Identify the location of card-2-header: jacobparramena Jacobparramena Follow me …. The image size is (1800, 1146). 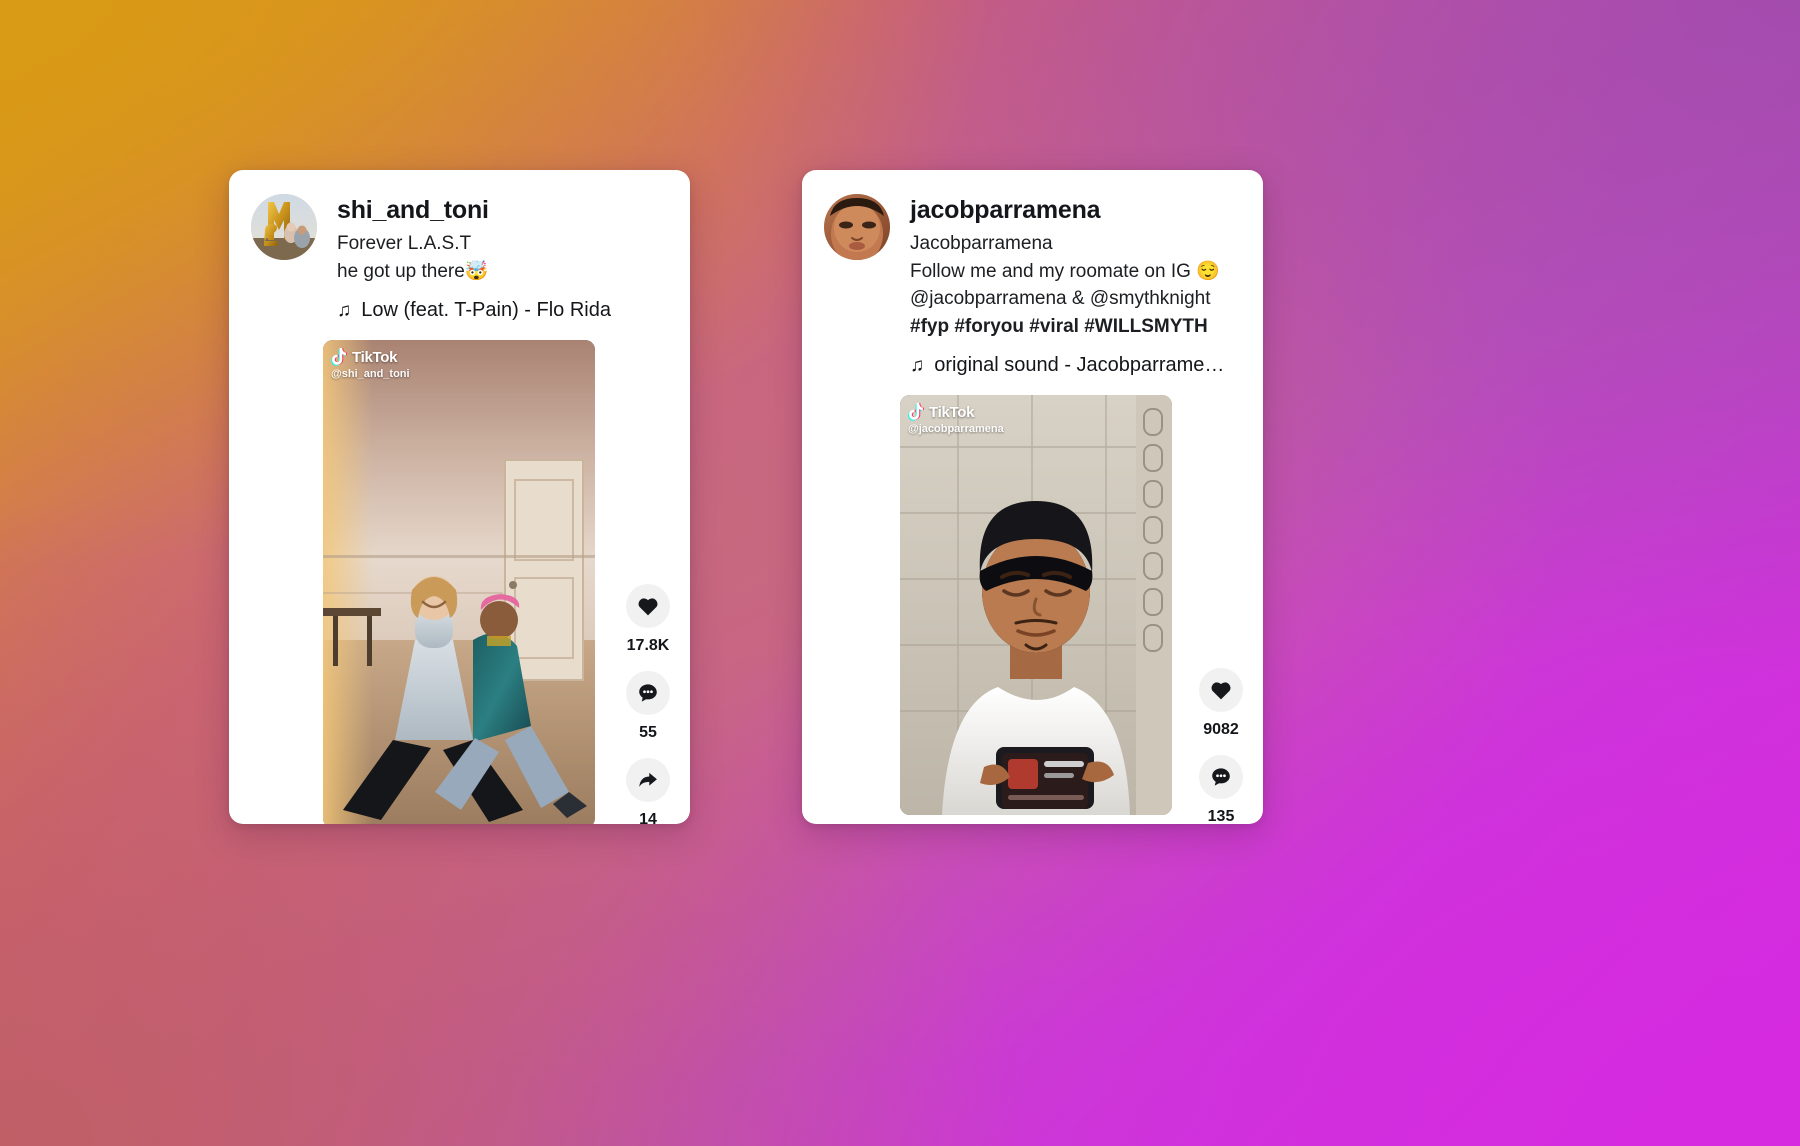
(1032, 255).